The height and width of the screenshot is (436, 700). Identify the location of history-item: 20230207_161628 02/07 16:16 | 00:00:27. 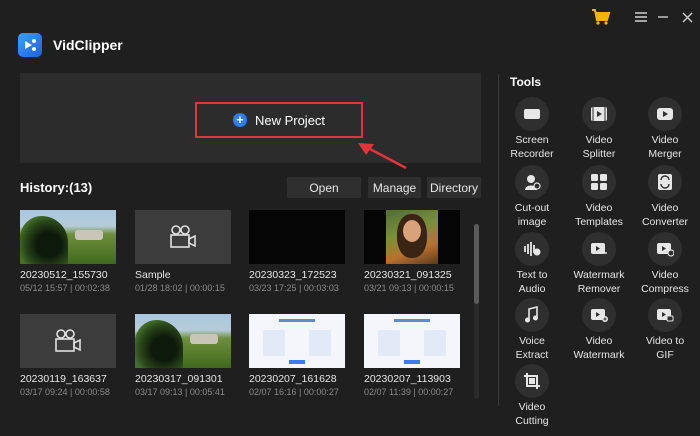
(297, 355).